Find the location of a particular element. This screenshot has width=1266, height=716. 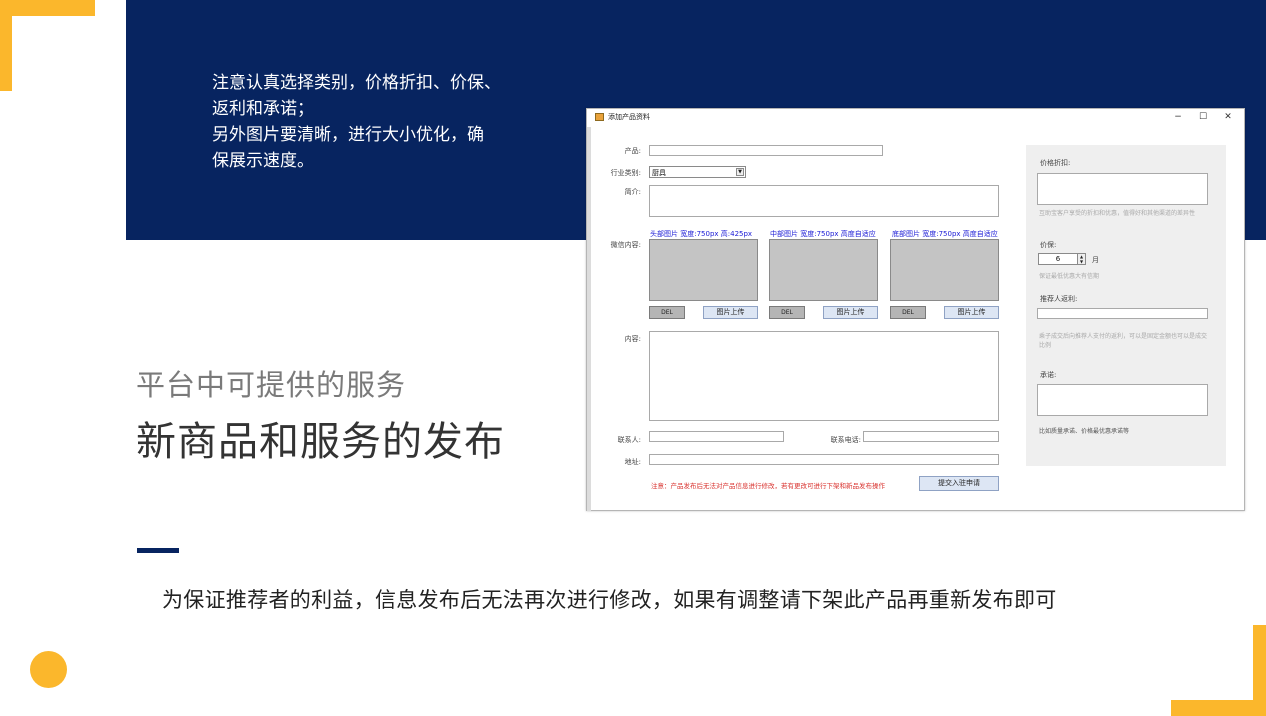

referral-hint: 乘子成交后向推荐人支付的返利，可以是固定金额也可以是成交比例 is located at coordinates (1123, 341).